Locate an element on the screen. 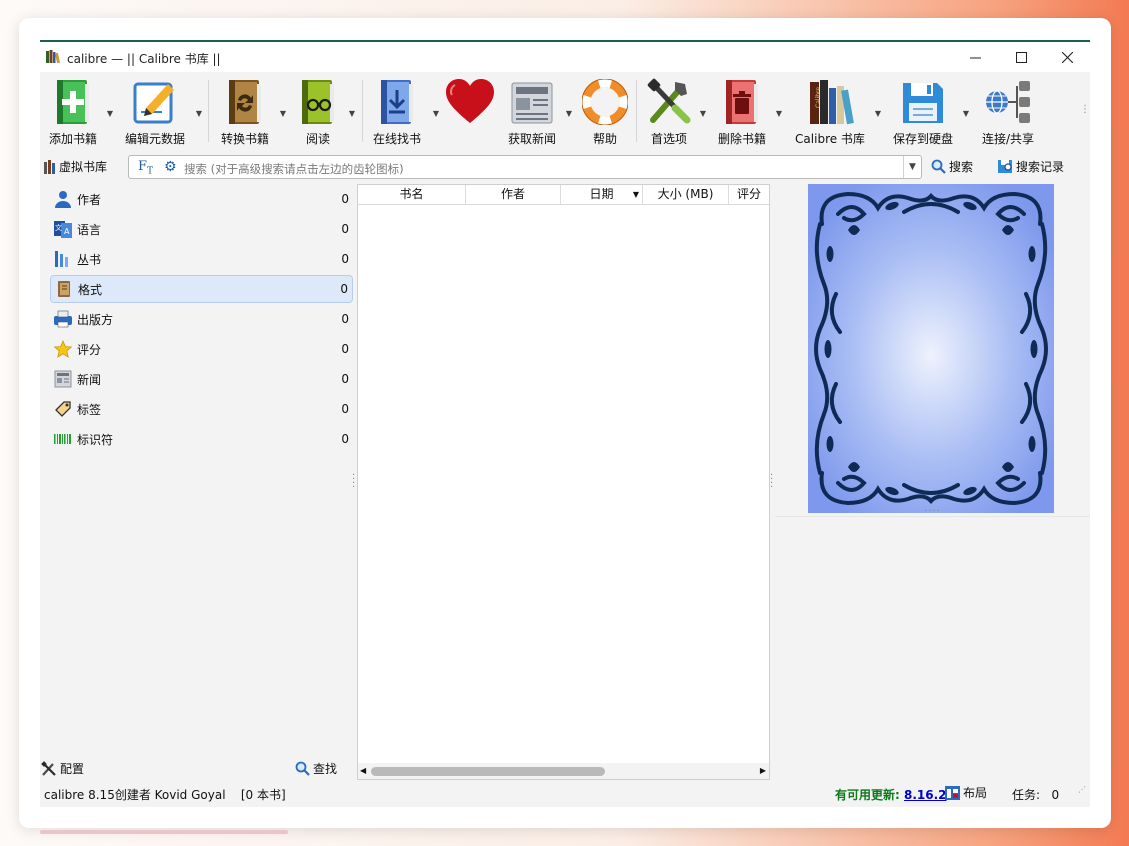 The image size is (1129, 846). toolbar-preferences: 首选项 is located at coordinates (669, 112).